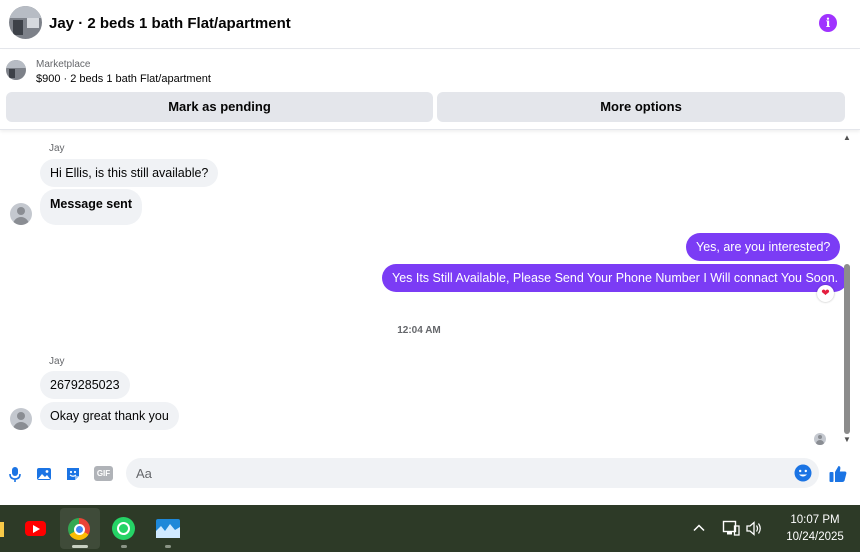  What do you see at coordinates (44, 474) in the screenshot?
I see `photo-icon` at bounding box center [44, 474].